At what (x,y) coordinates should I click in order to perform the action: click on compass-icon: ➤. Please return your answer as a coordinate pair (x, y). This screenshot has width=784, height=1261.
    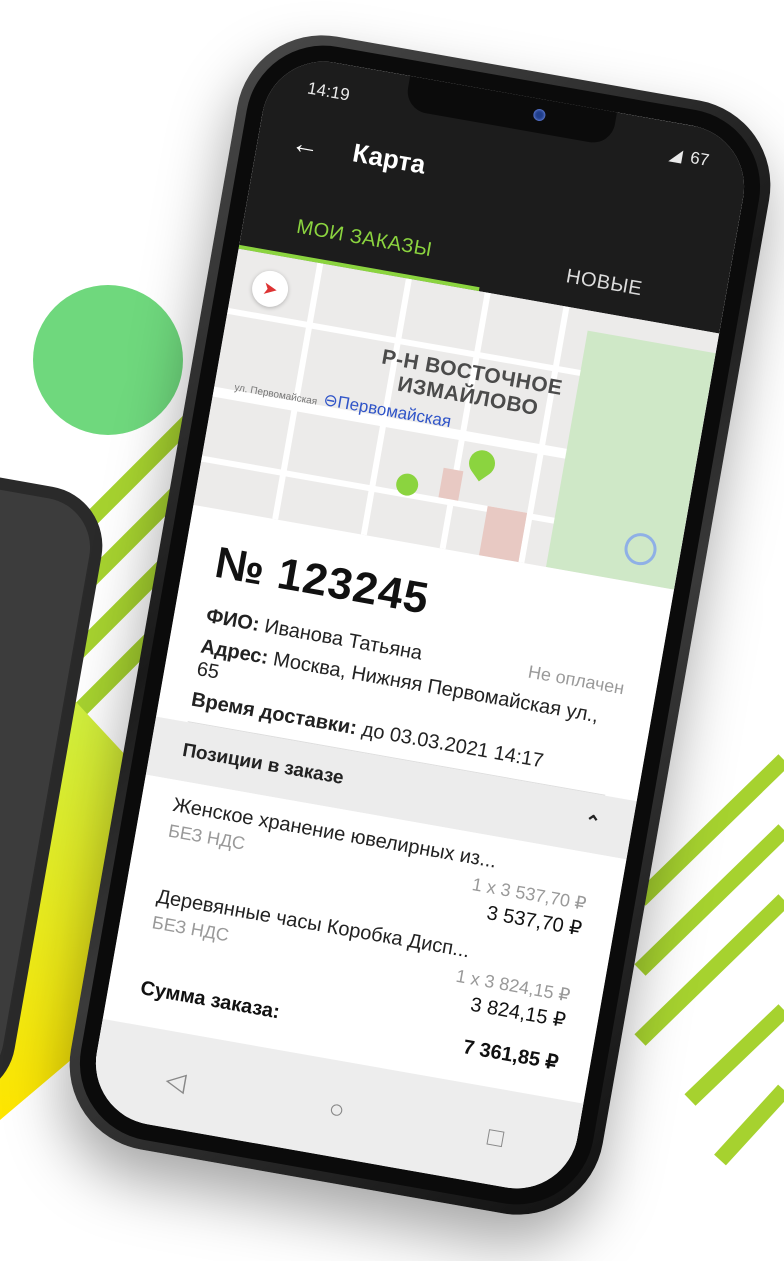
    Looking at the image, I should click on (270, 289).